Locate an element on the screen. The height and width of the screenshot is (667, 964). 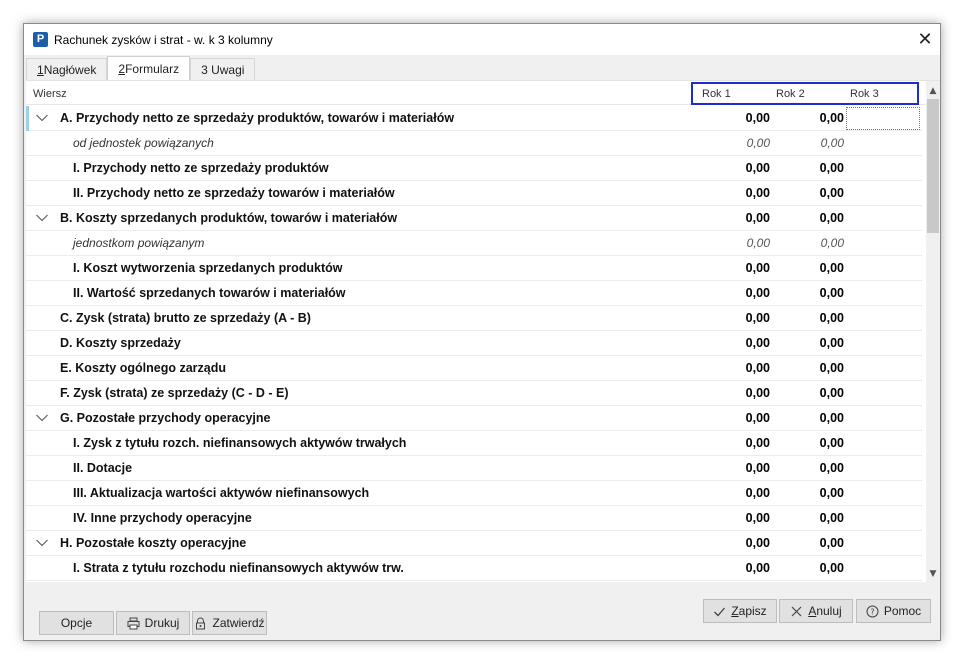
tab-naglowek: 1 Nagłówek is located at coordinates (67, 69).